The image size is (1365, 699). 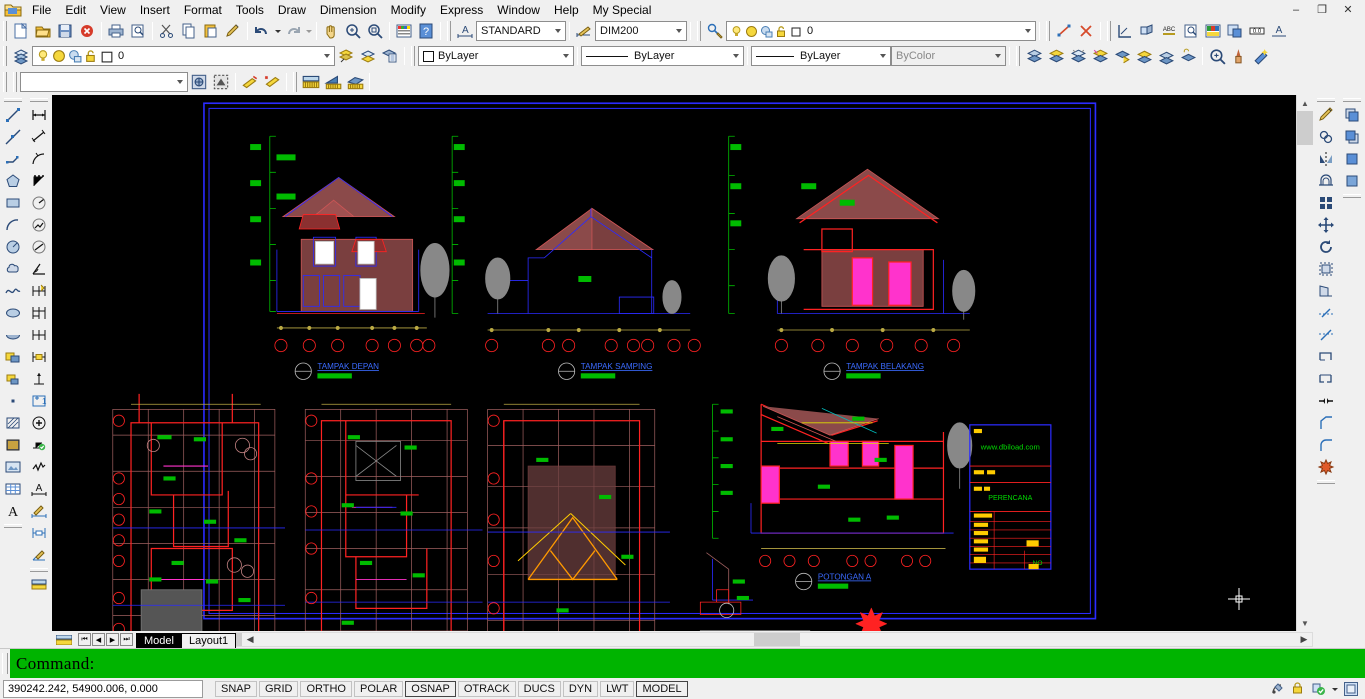 What do you see at coordinates (13, 423) in the screenshot?
I see `hatch-icon` at bounding box center [13, 423].